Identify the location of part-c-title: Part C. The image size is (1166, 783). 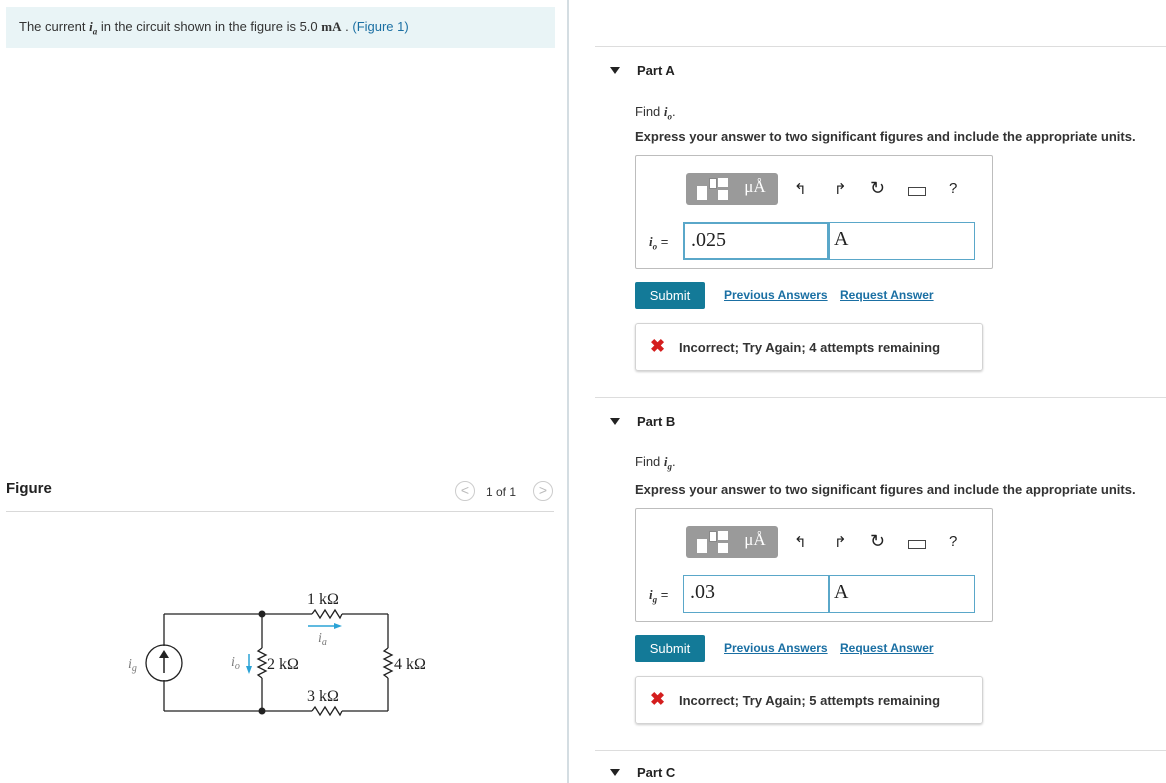
(656, 772).